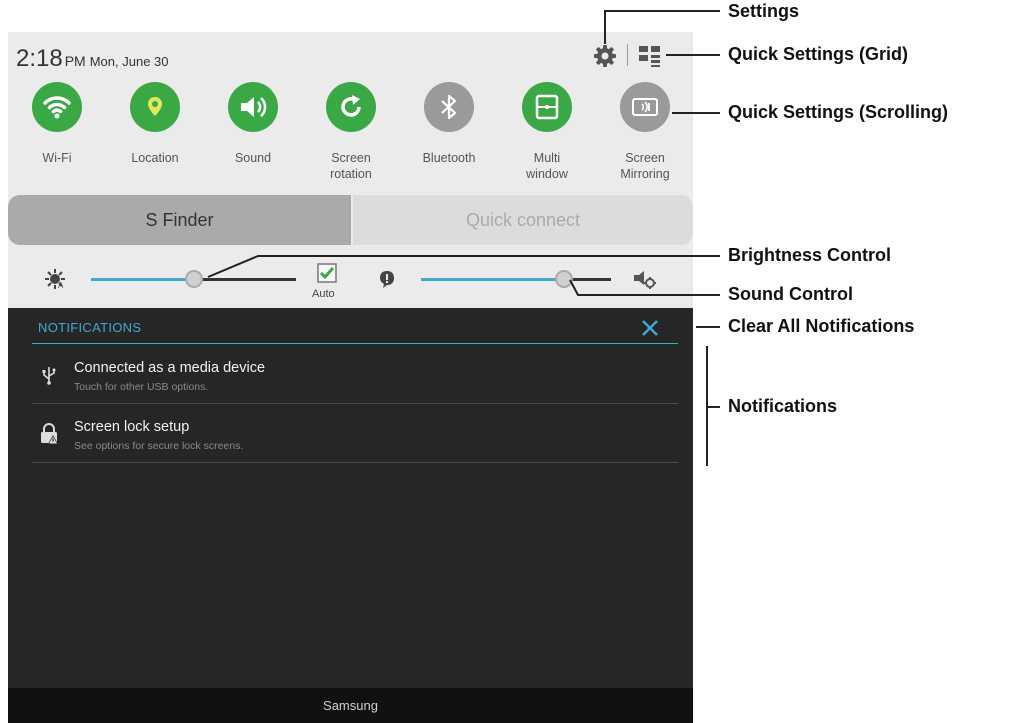 Image resolution: width=1021 pixels, height=723 pixels. Describe the element at coordinates (463, 275) in the screenshot. I see `slider-callout-lines` at that location.